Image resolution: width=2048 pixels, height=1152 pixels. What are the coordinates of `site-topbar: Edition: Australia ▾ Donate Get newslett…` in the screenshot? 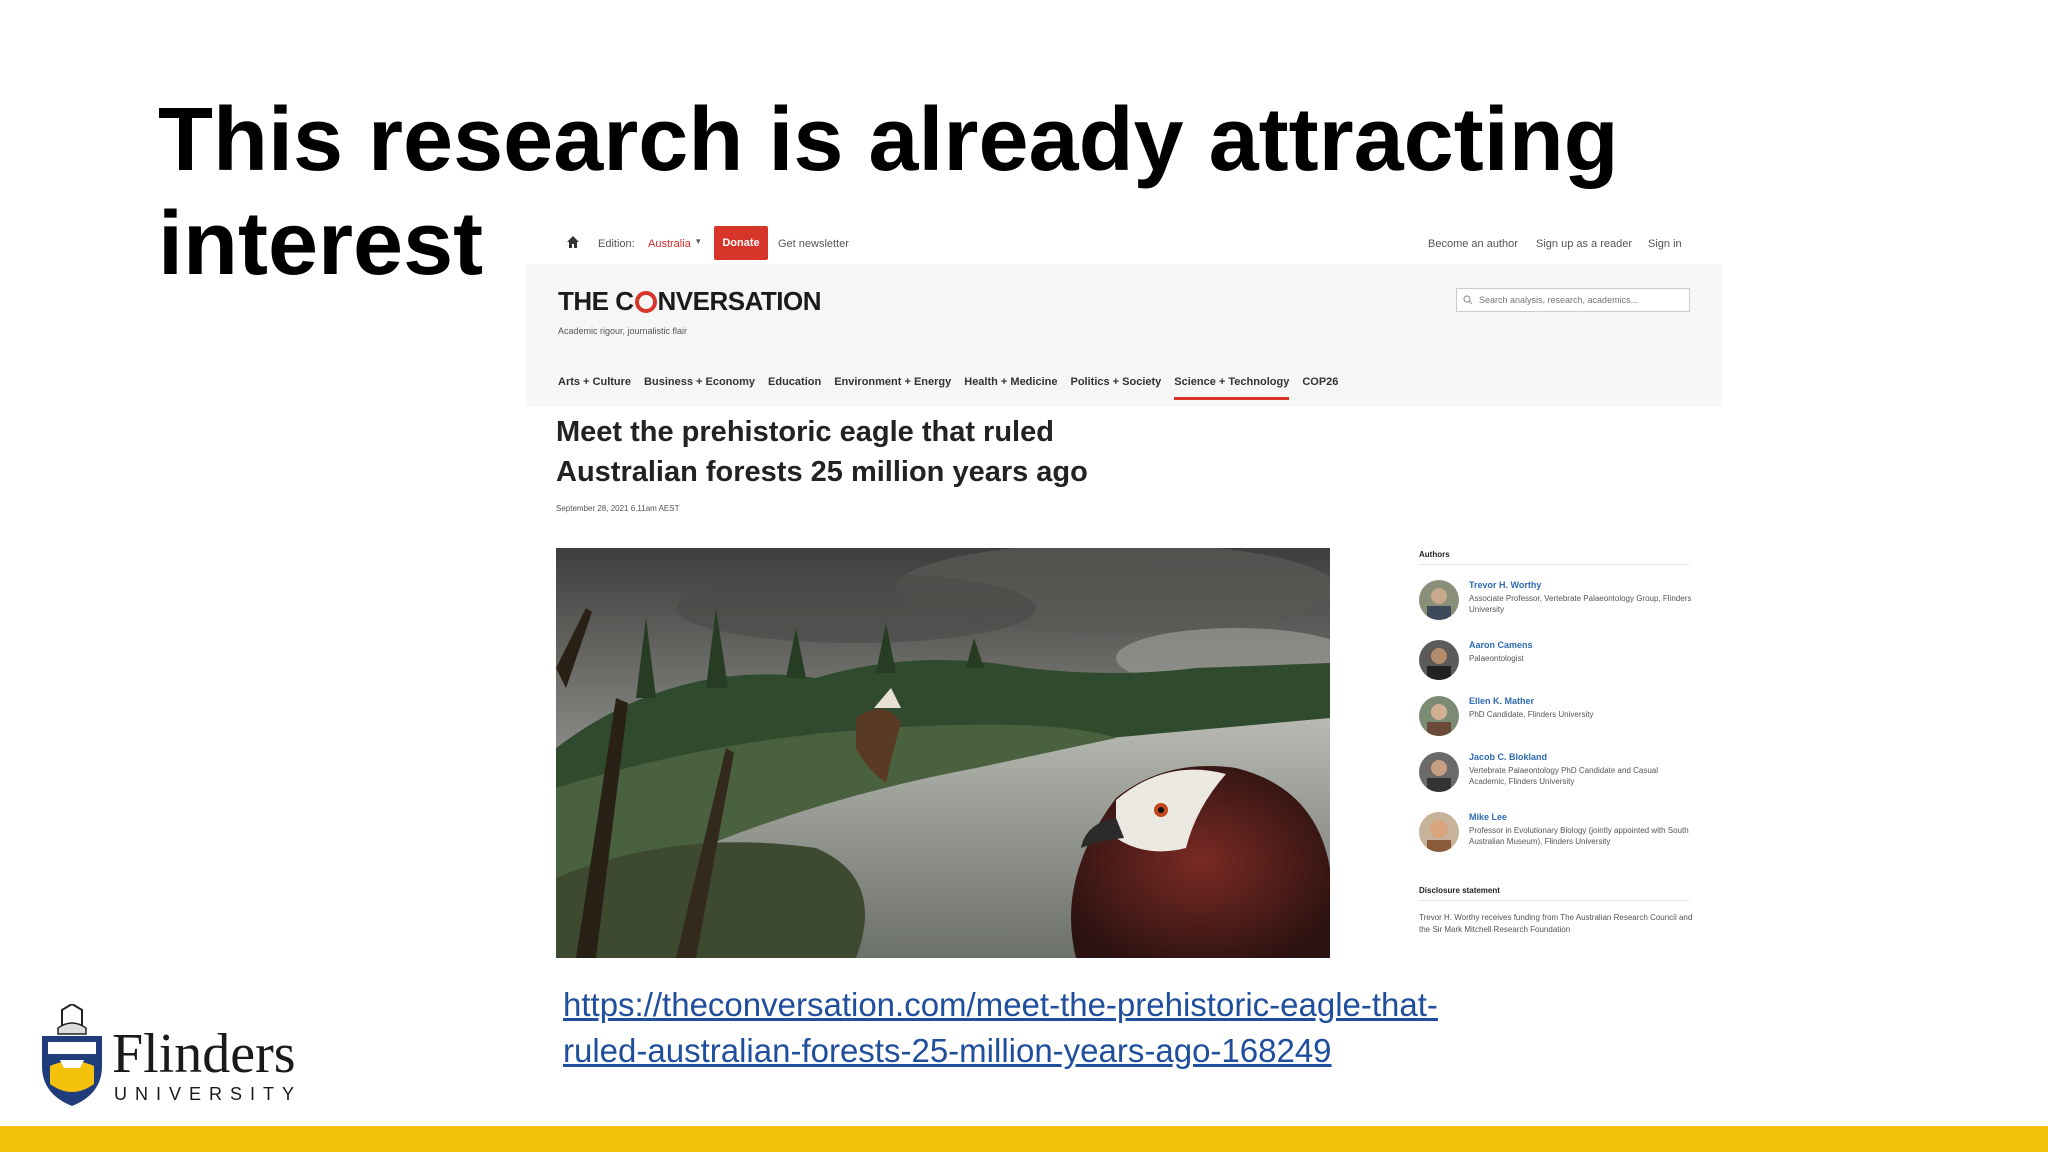 It's located at (1124, 243).